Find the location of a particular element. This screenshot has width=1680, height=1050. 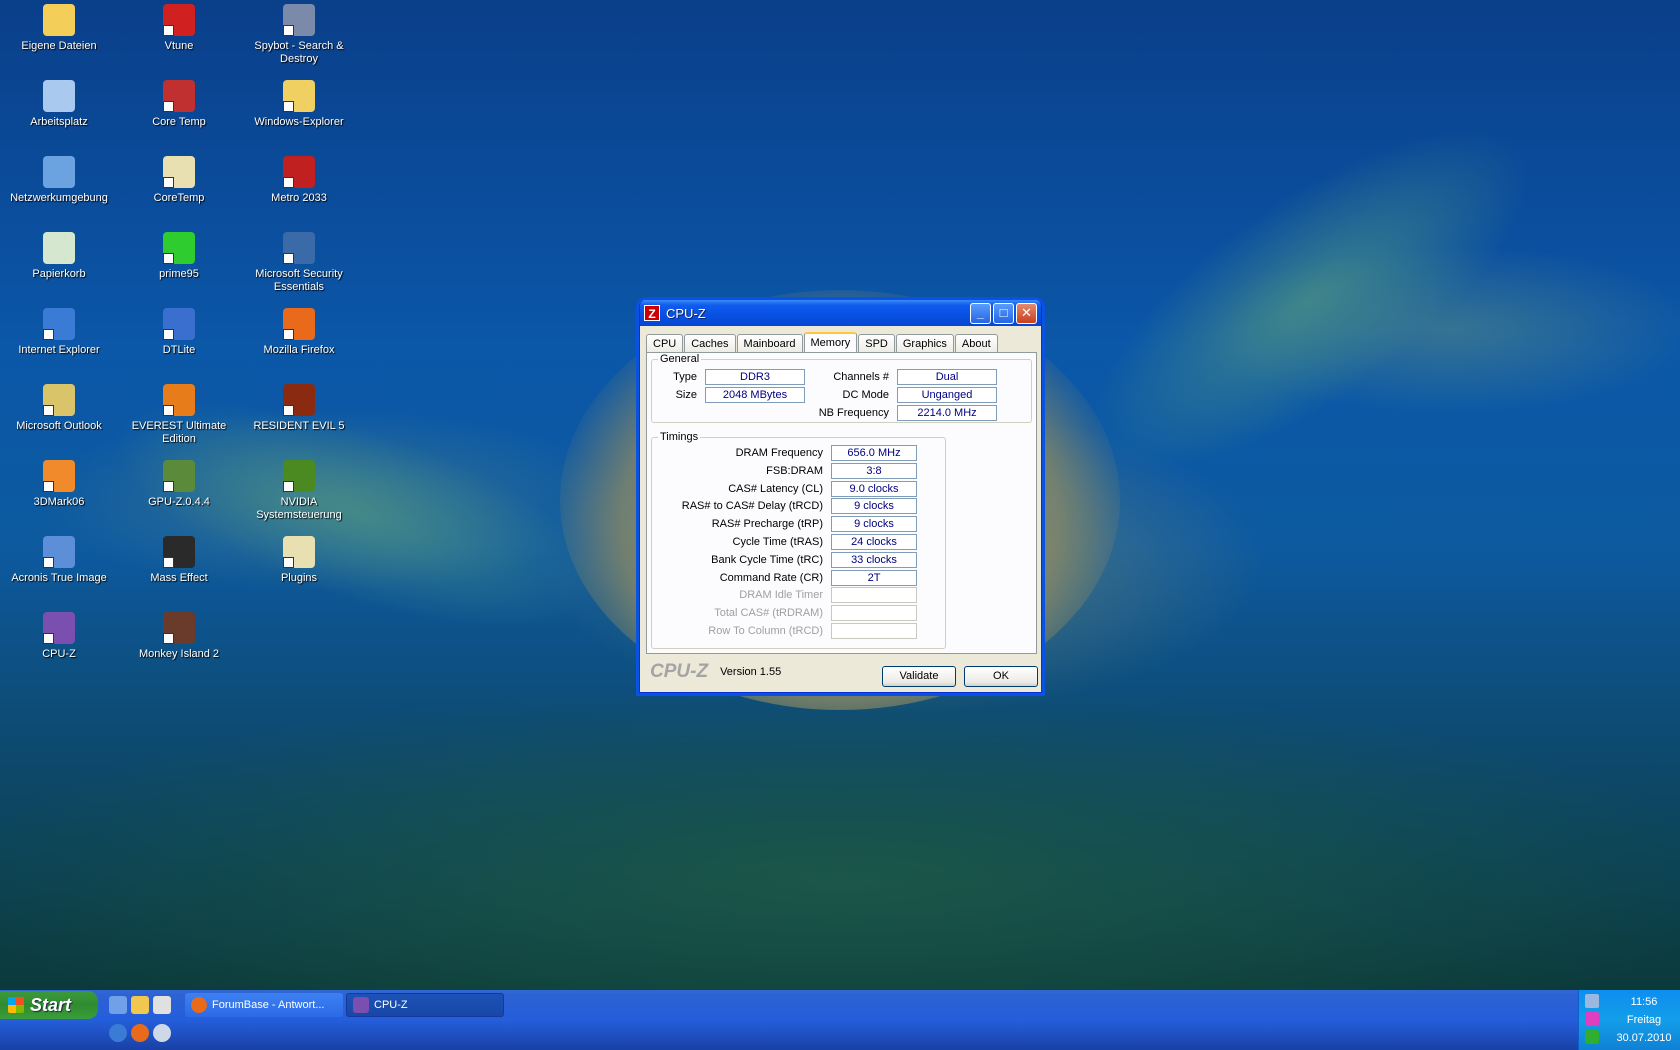

clock-day: Freitag is located at coordinates (1644, 1020).